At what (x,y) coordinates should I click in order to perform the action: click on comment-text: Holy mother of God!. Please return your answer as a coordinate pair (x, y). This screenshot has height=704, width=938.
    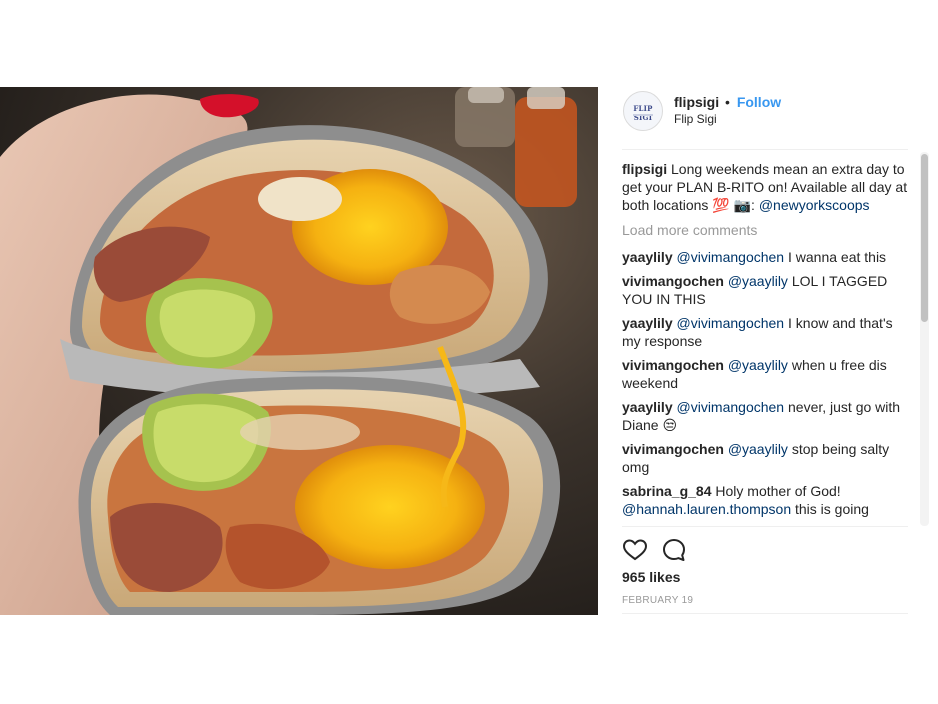
    Looking at the image, I should click on (778, 491).